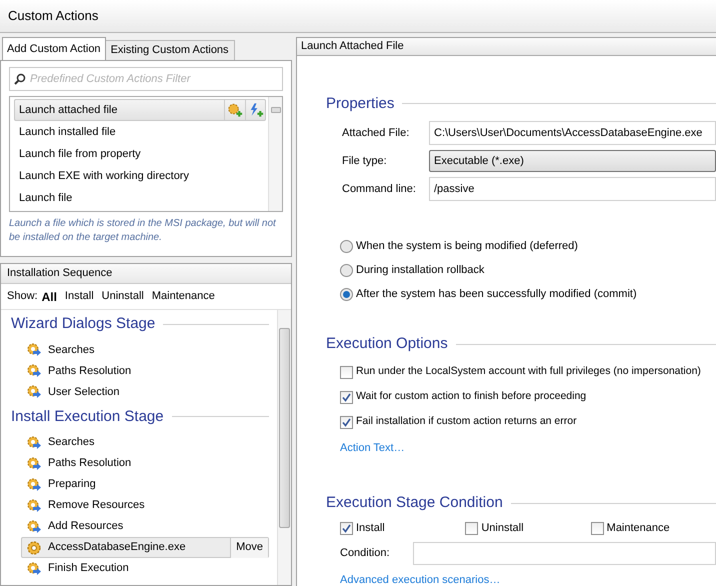 Image resolution: width=716 pixels, height=586 pixels. I want to click on field-label: Attached File:, so click(376, 133).